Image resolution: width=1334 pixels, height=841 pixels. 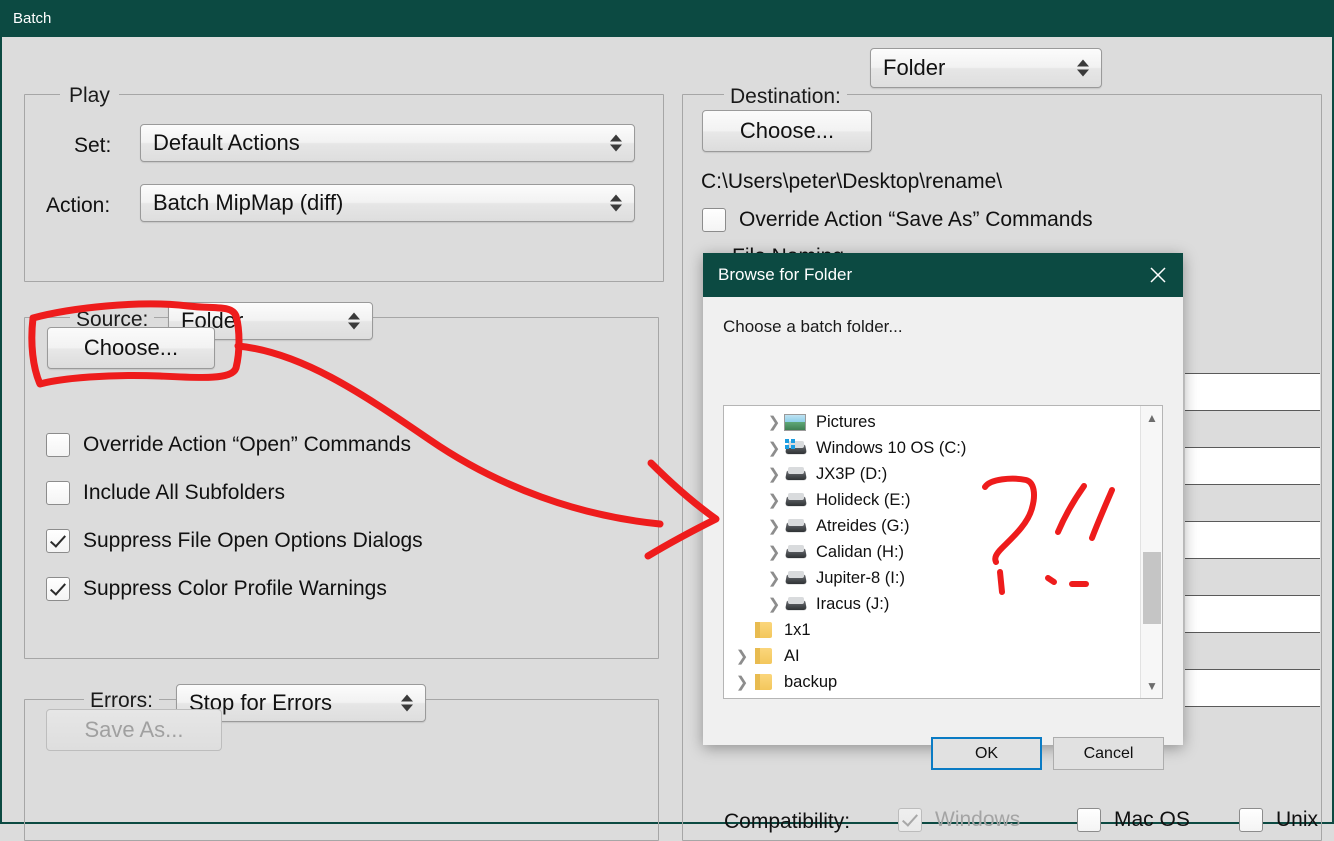 What do you see at coordinates (933, 682) in the screenshot?
I see `tree-item-backup: ❯ backup` at bounding box center [933, 682].